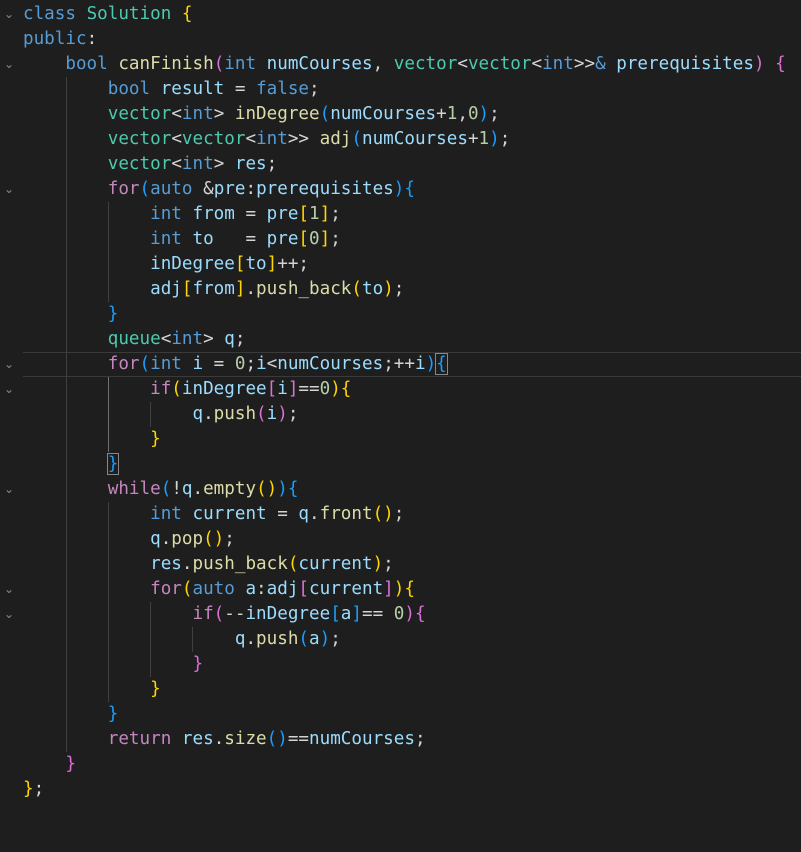 Image resolution: width=801 pixels, height=852 pixels. I want to click on code-line: ⌄ while(!q.empty()){, so click(400, 489).